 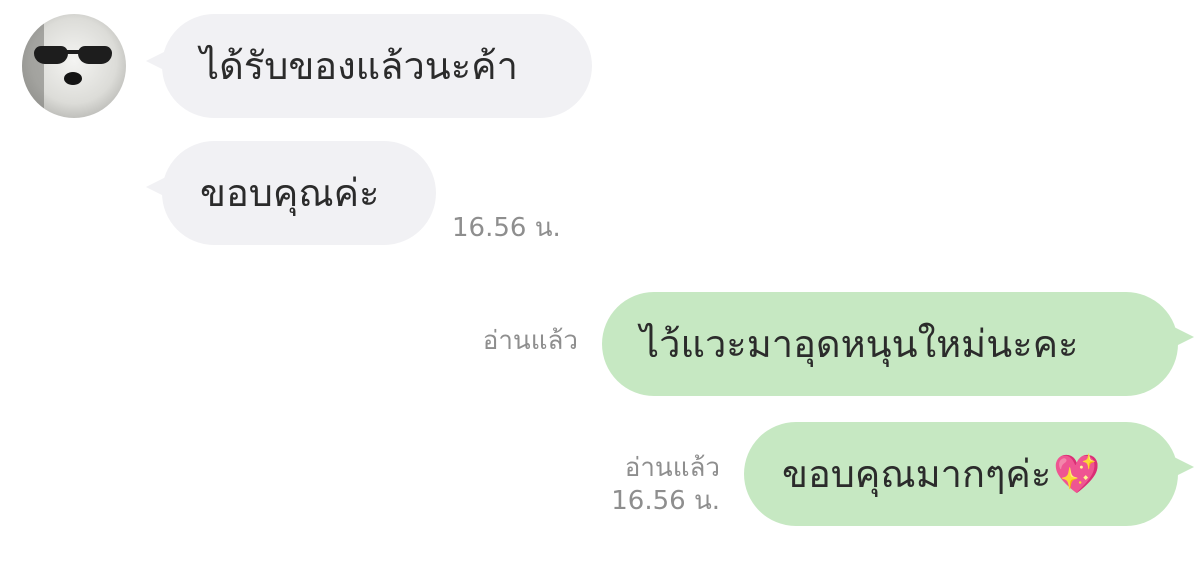 What do you see at coordinates (74, 66) in the screenshot?
I see `contact-avatar` at bounding box center [74, 66].